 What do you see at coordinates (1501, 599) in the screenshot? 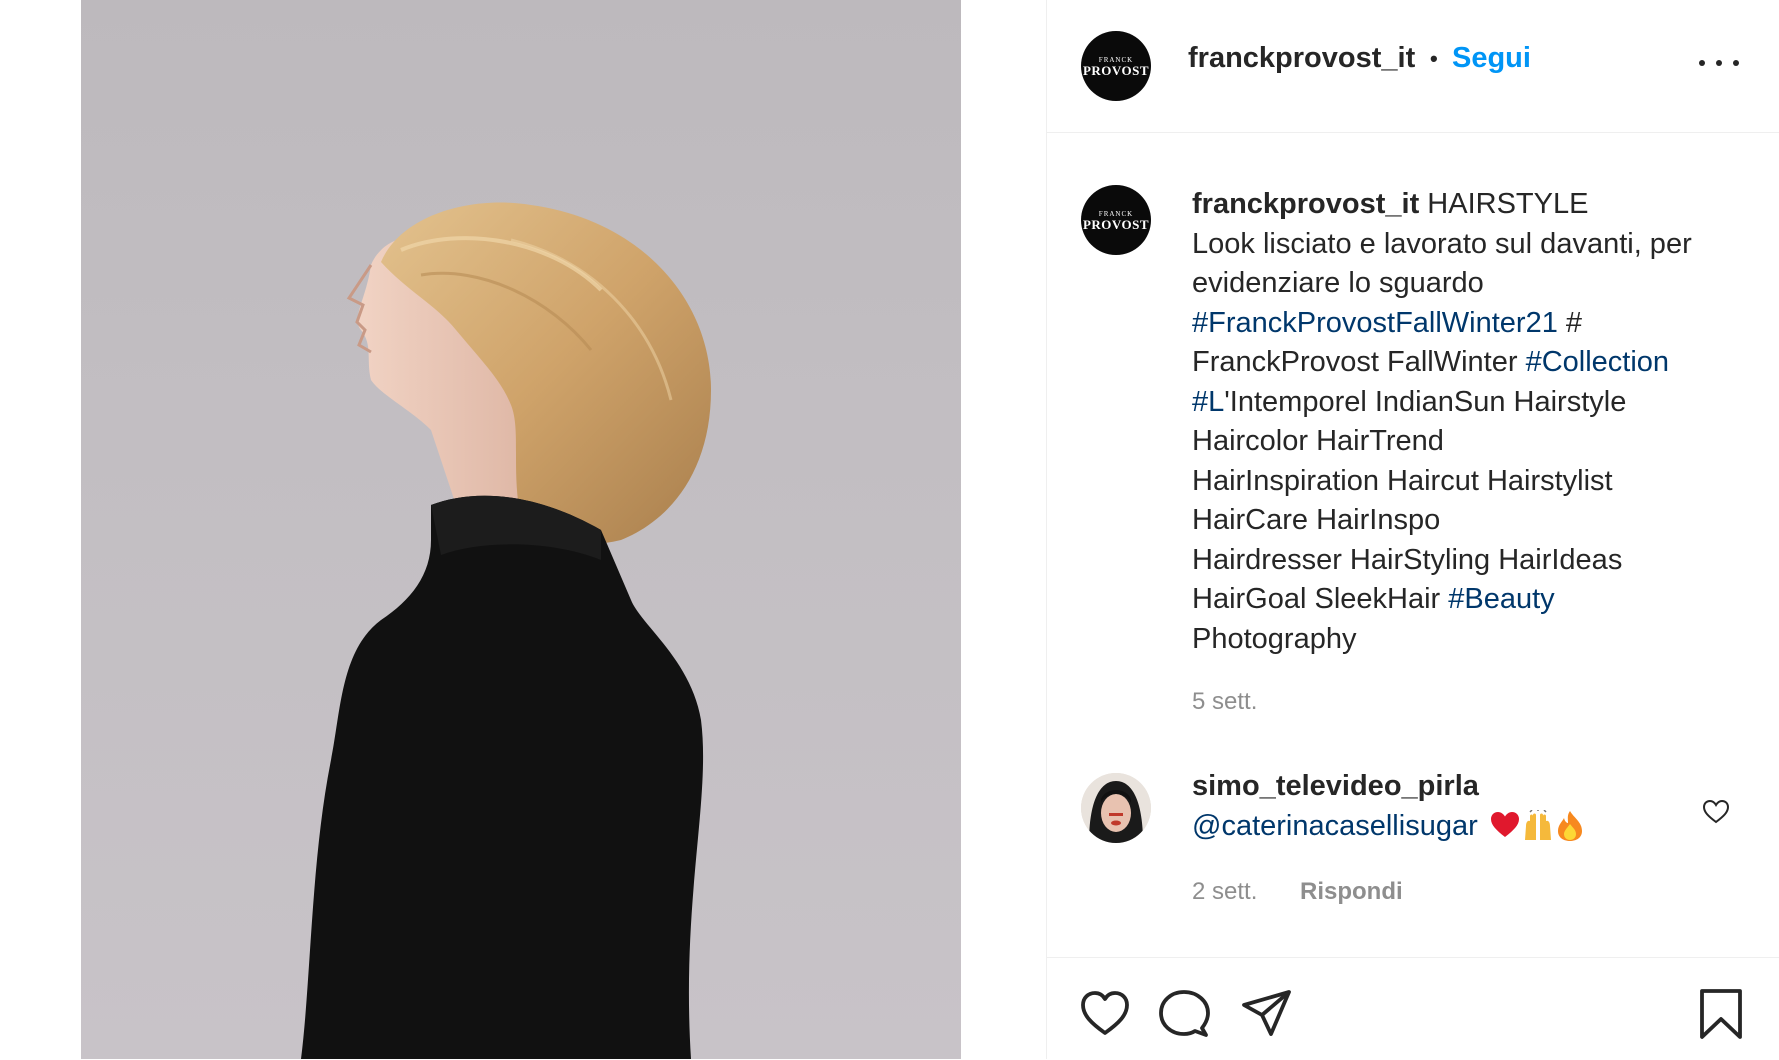
I see `hashtag: #Beauty` at bounding box center [1501, 599].